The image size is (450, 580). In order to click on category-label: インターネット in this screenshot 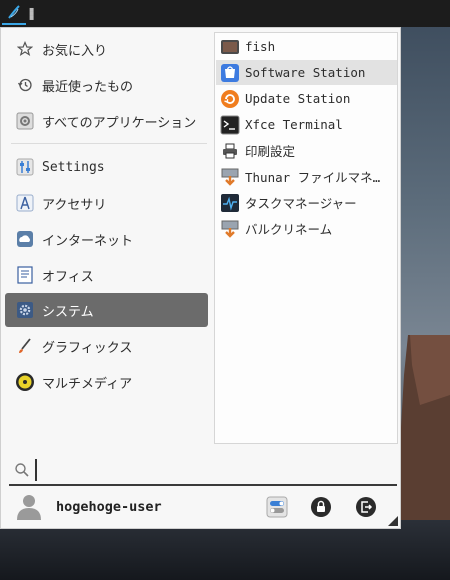, I will do `click(88, 241)`.